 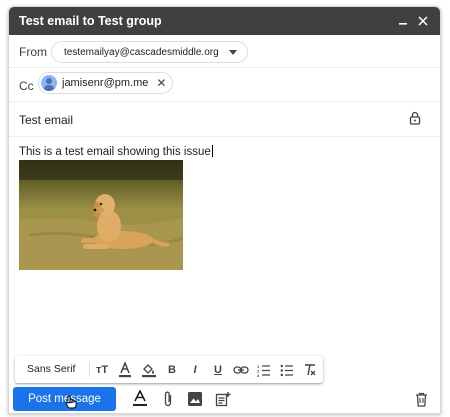 What do you see at coordinates (140, 399) in the screenshot?
I see `formatting-options-icon` at bounding box center [140, 399].